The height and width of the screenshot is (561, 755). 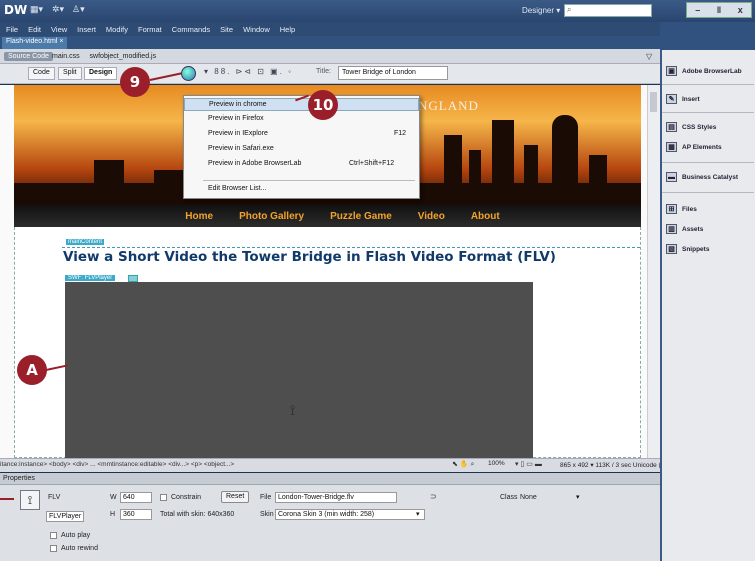 I want to click on object-type-label: FLV, so click(x=54, y=497).